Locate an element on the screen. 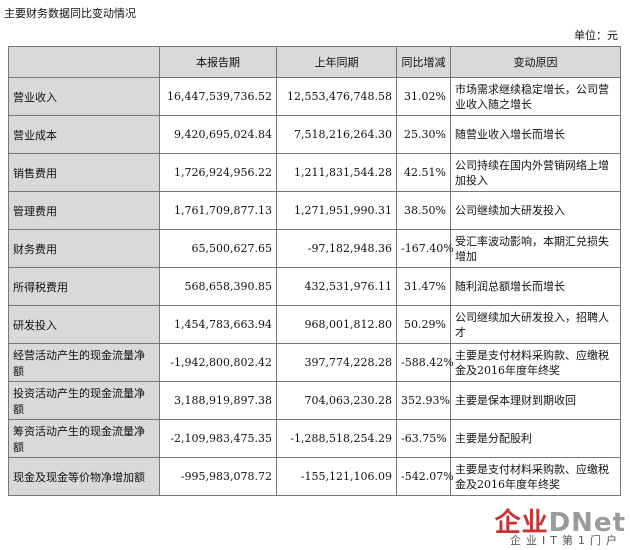 This screenshot has width=630, height=550. previous-value: 968,001,812.80 is located at coordinates (336, 324).